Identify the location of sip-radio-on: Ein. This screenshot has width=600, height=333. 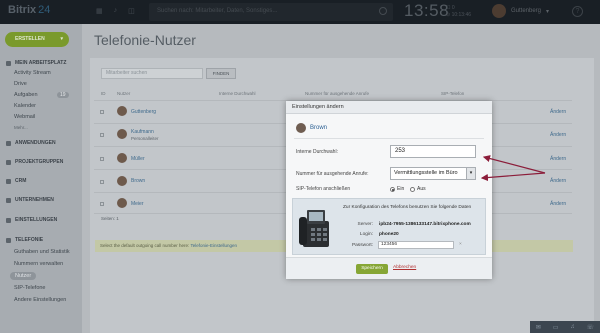
(397, 189).